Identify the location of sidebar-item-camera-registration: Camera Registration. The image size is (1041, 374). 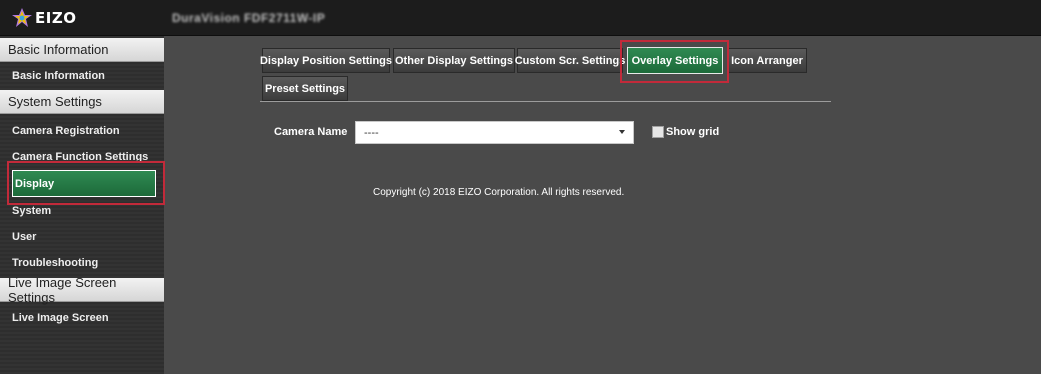
(82, 131).